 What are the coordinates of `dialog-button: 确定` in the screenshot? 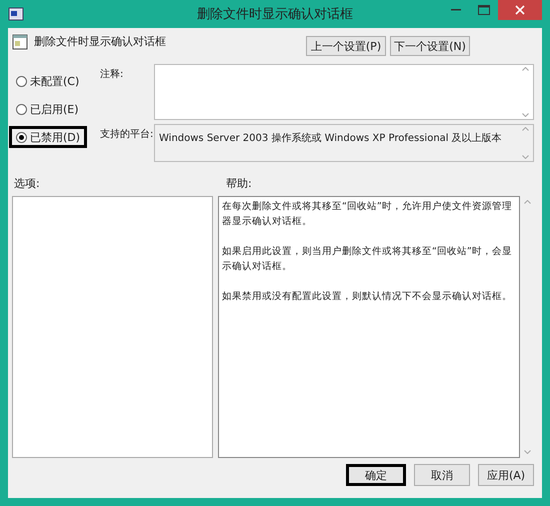 It's located at (376, 475).